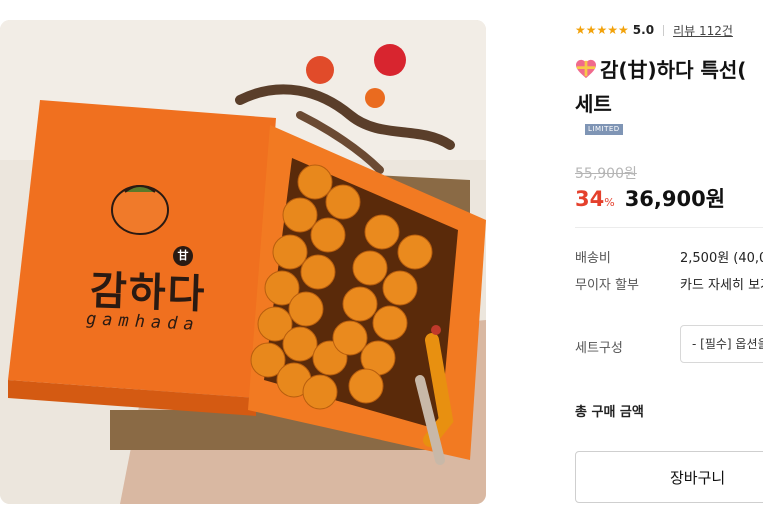 The image size is (763, 509). Describe the element at coordinates (673, 70) in the screenshot. I see `product-title-text: 감(甘)하다 특선(` at that location.